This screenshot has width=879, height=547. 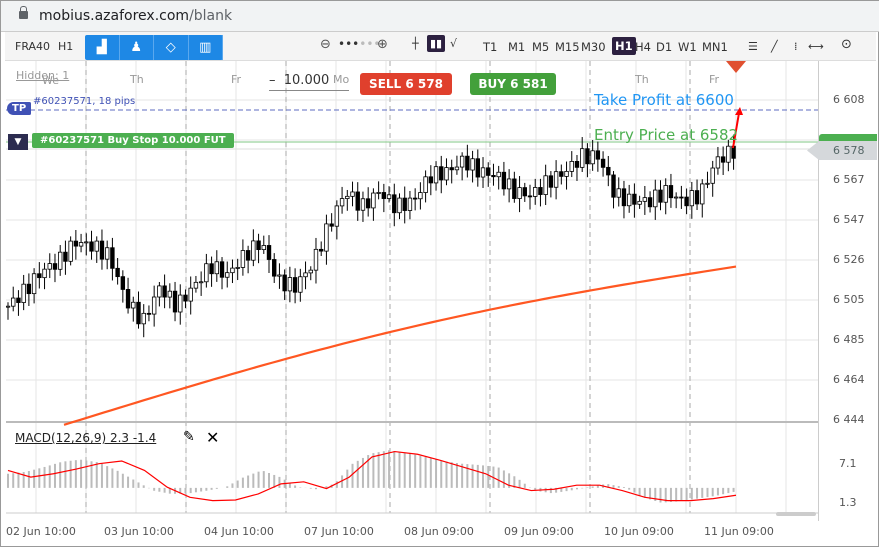 What do you see at coordinates (114, 16) in the screenshot?
I see `url-host: mobius.azaforex.com` at bounding box center [114, 16].